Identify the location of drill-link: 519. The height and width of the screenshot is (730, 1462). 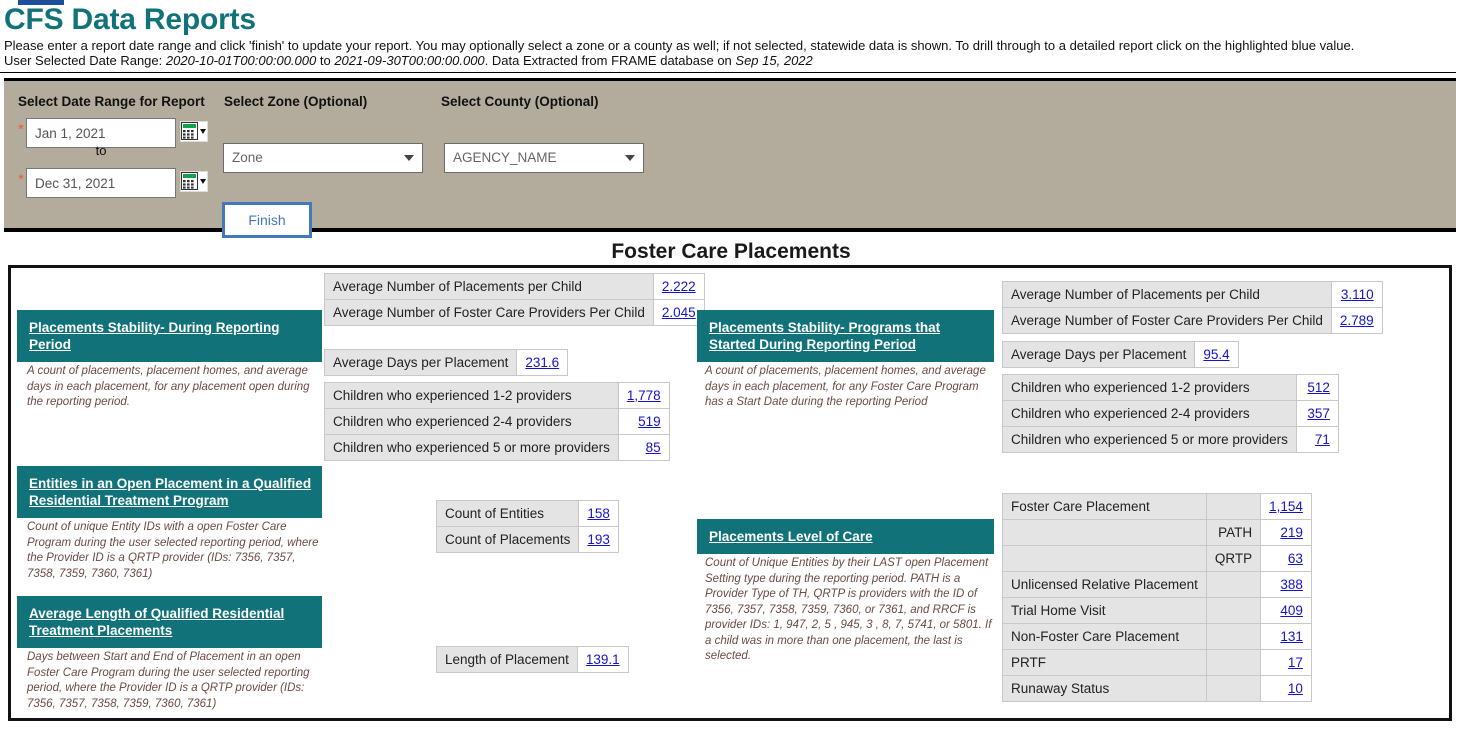
(649, 421).